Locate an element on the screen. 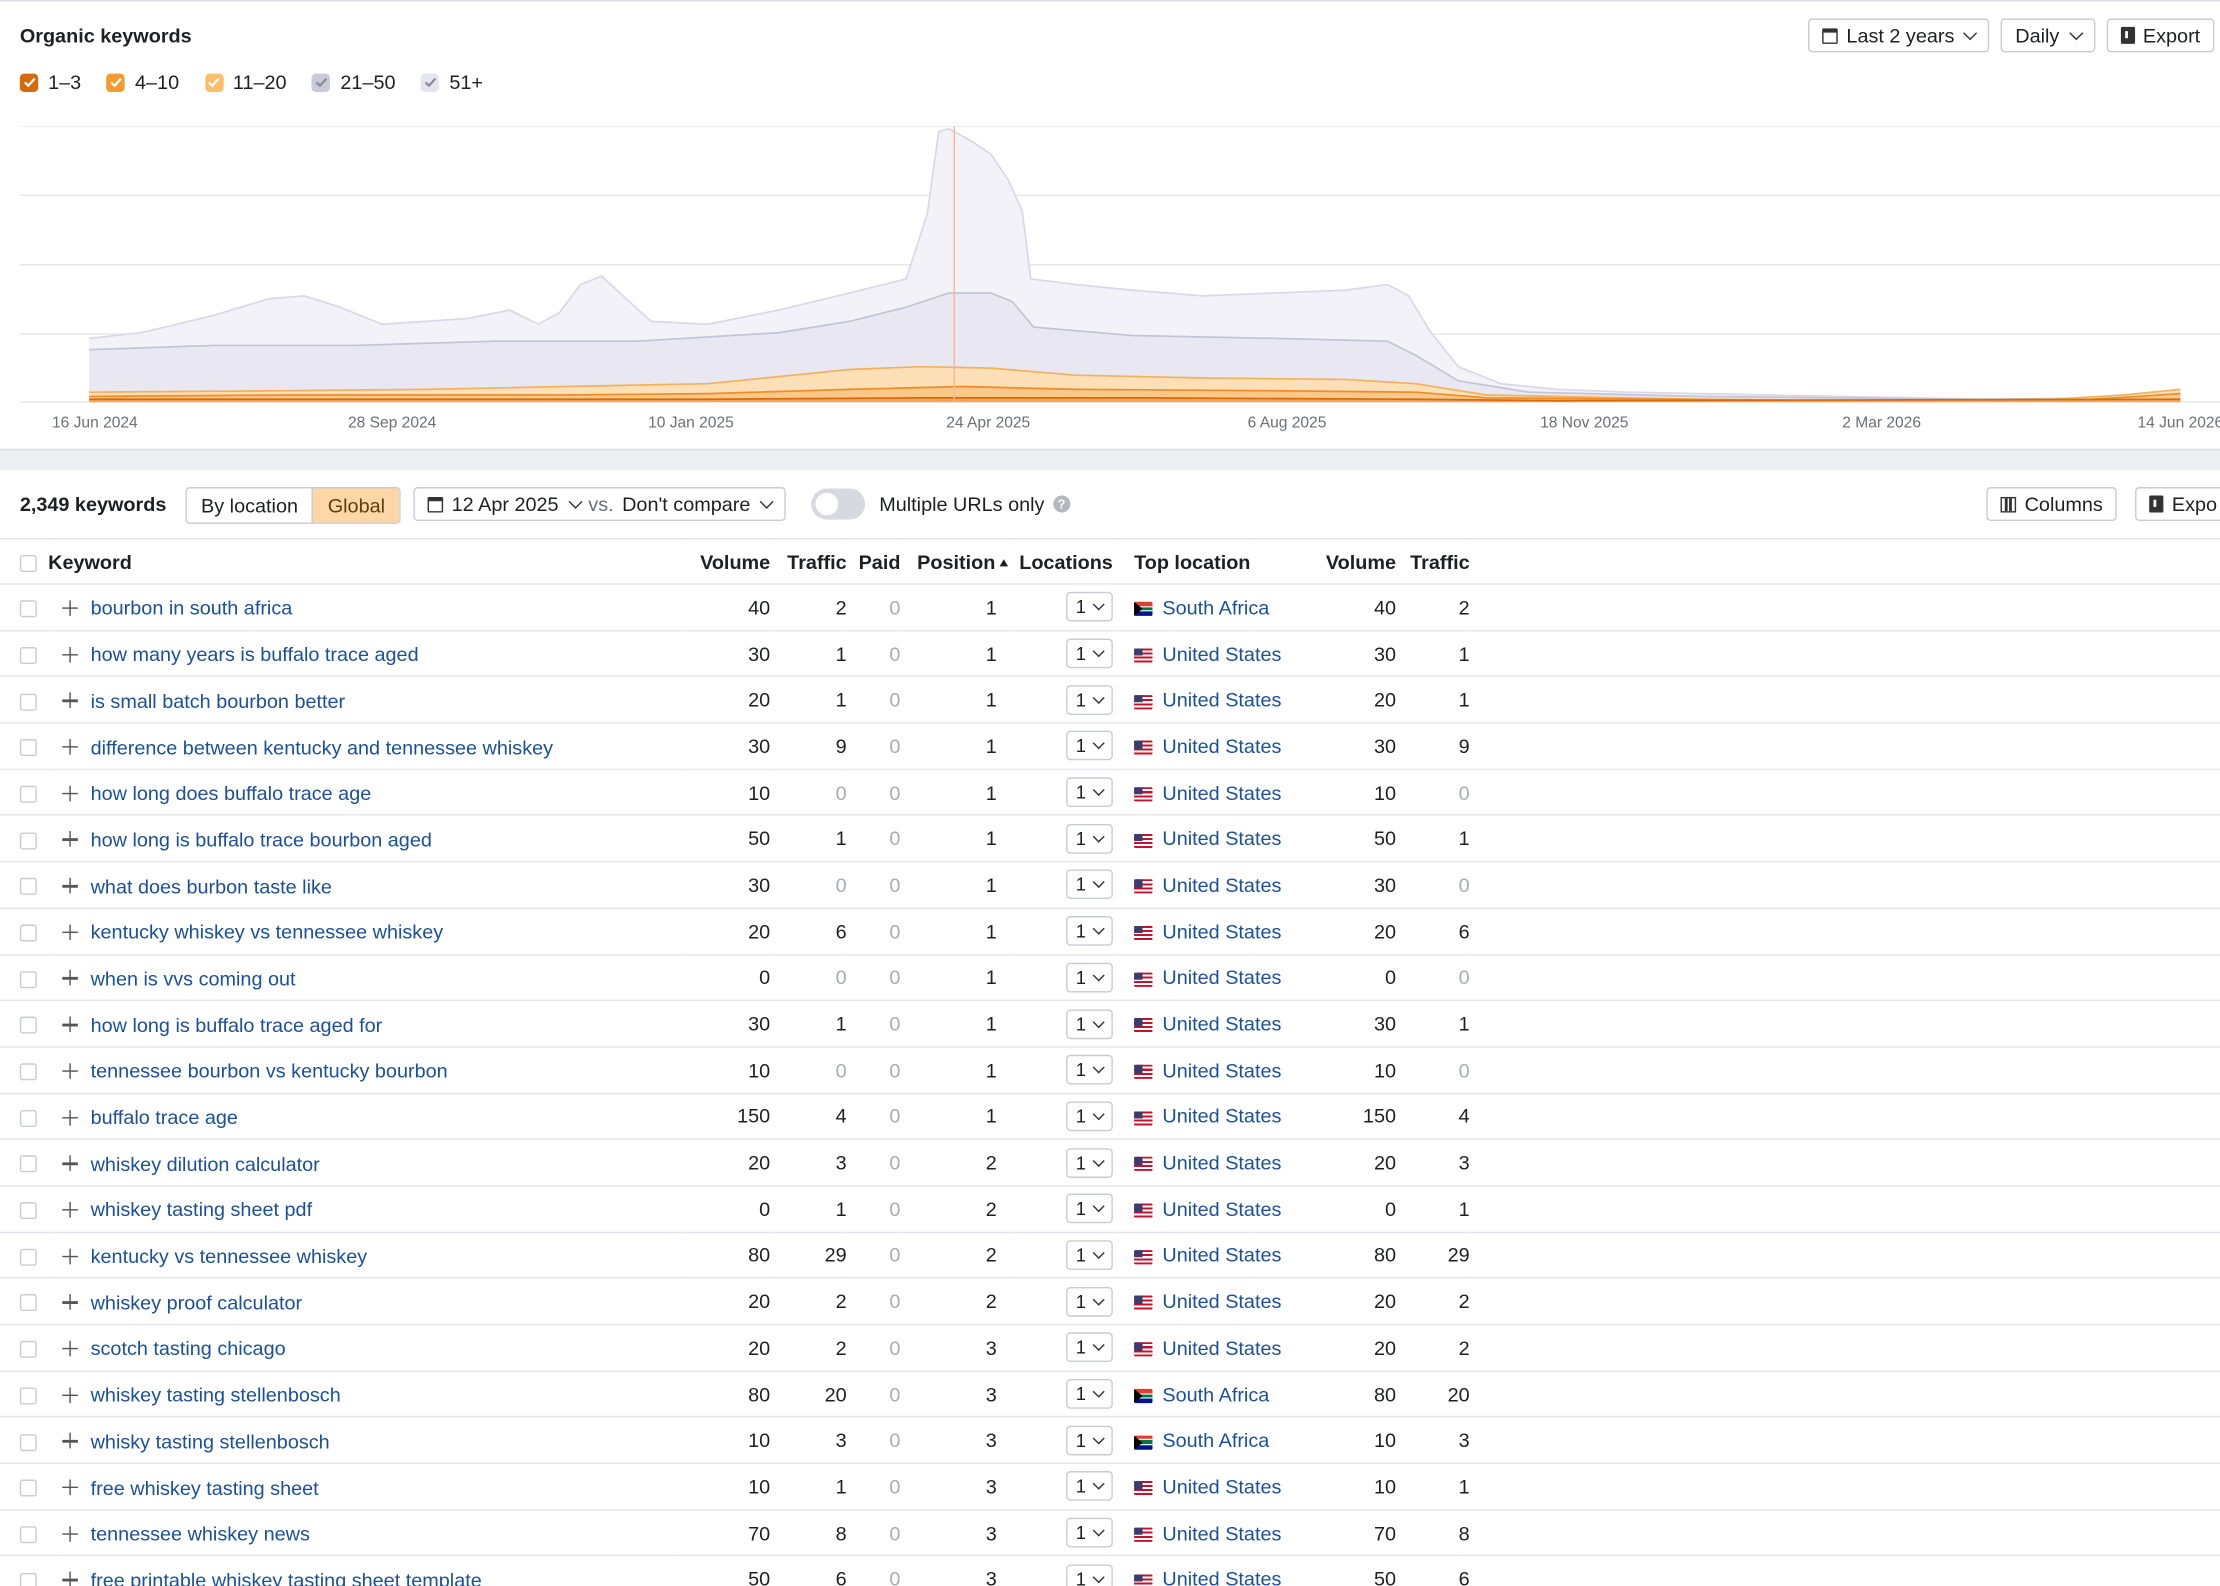 The width and height of the screenshot is (2220, 1586). export-button: Export is located at coordinates (2160, 35).